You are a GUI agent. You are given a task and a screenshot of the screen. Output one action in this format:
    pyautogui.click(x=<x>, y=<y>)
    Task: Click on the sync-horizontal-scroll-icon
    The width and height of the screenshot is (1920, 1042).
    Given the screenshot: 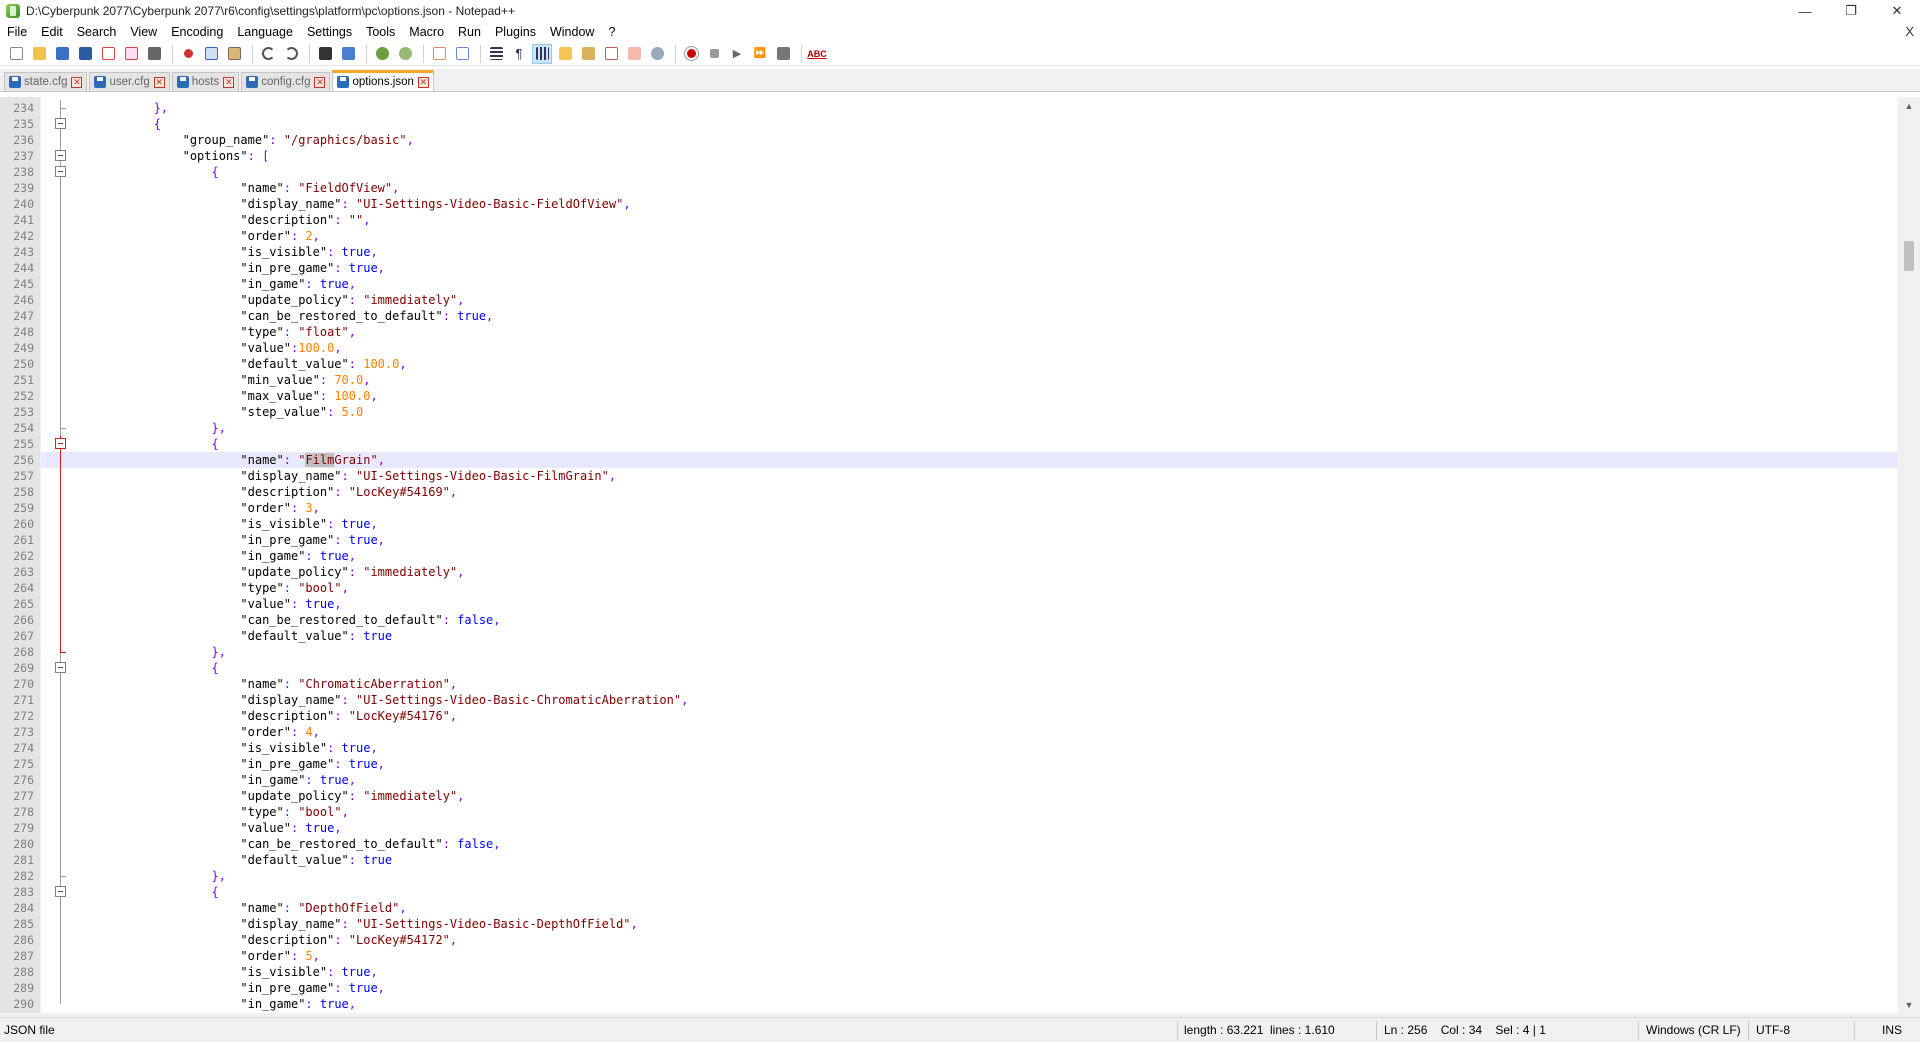 What is the action you would take?
    pyautogui.click(x=462, y=54)
    